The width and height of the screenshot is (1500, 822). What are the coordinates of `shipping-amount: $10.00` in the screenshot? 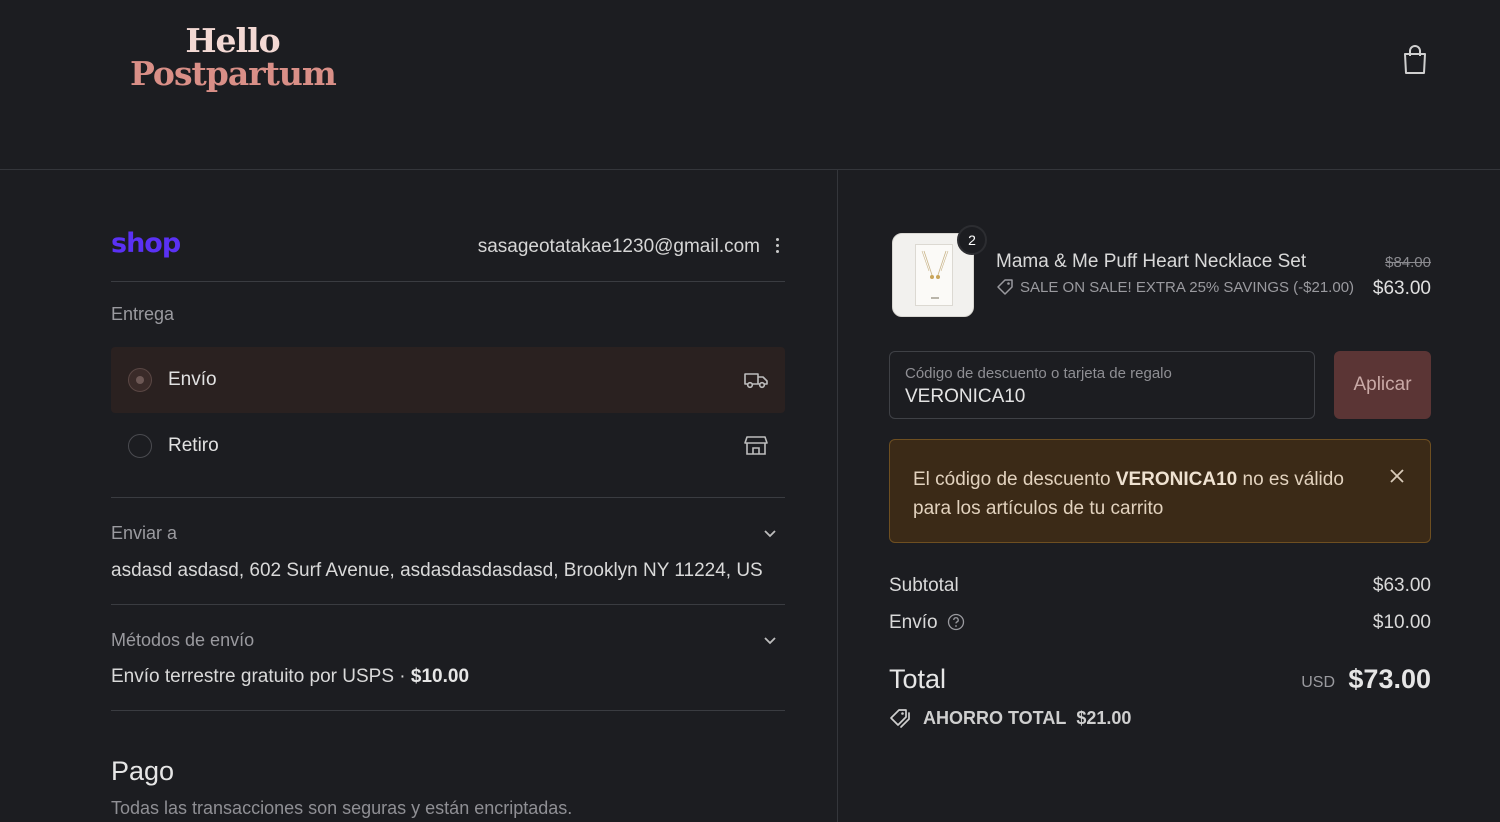 It's located at (1401, 622).